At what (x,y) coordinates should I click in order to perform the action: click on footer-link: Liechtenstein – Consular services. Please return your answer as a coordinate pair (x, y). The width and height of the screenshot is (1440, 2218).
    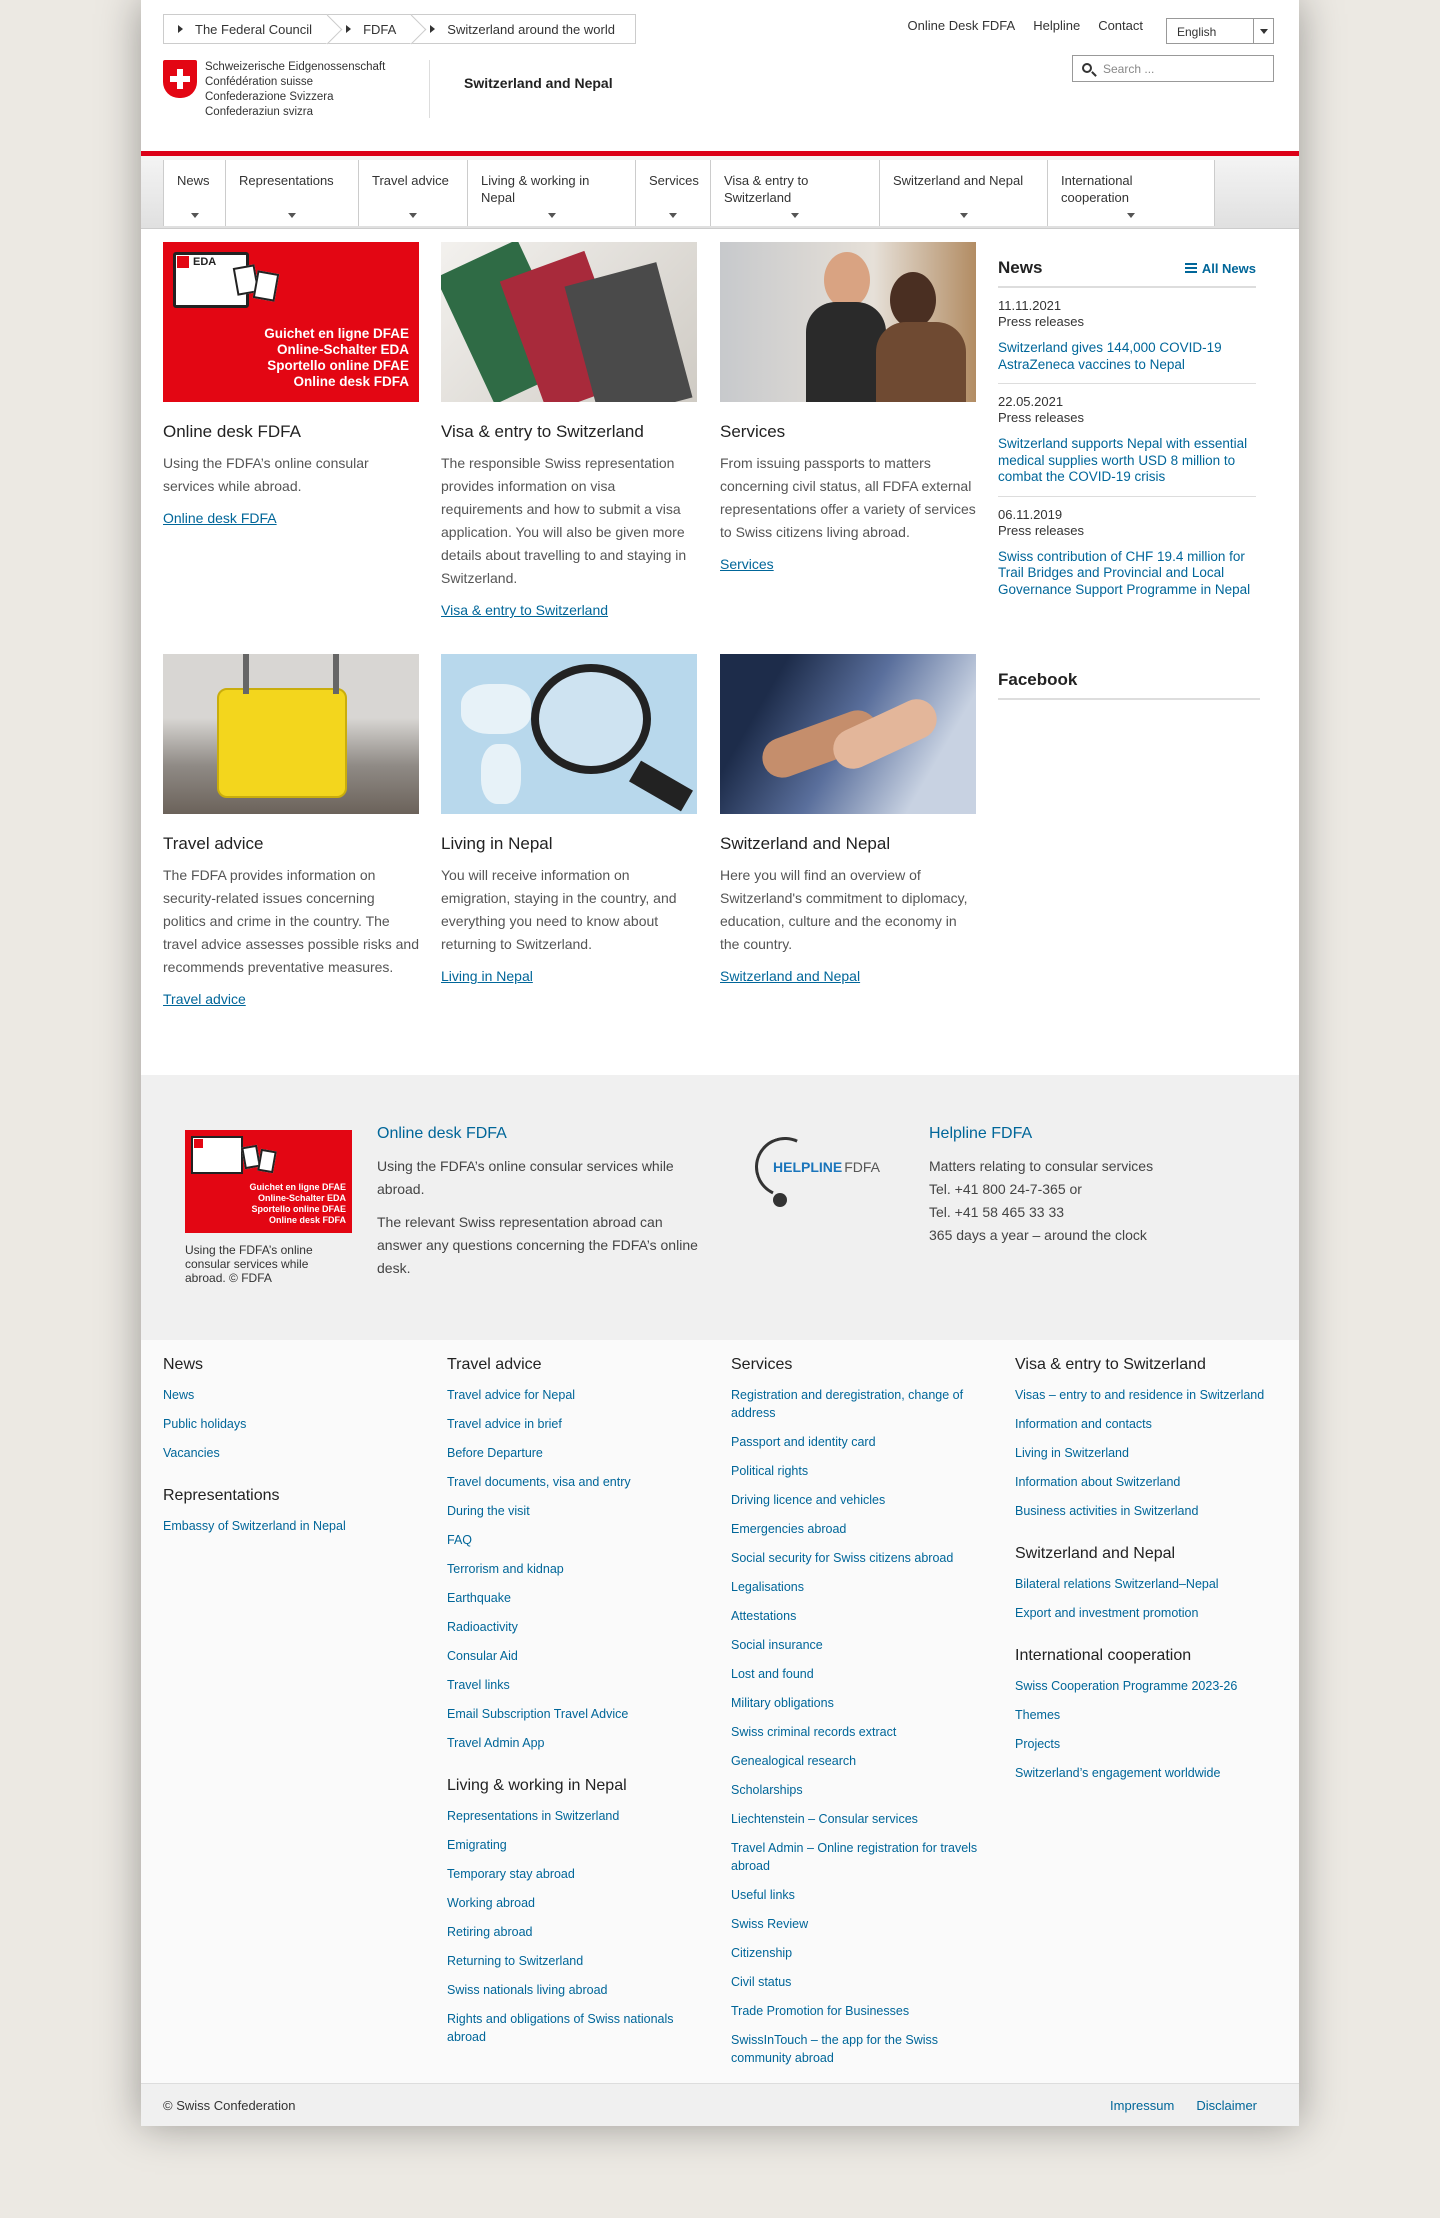
    Looking at the image, I should click on (861, 1819).